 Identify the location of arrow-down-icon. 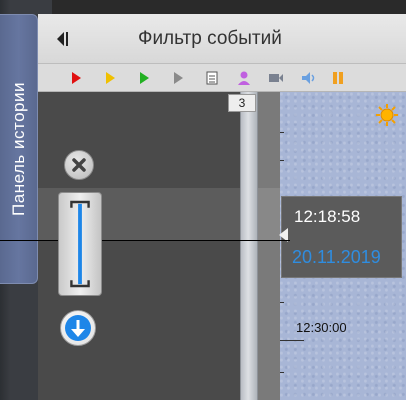
(78, 328).